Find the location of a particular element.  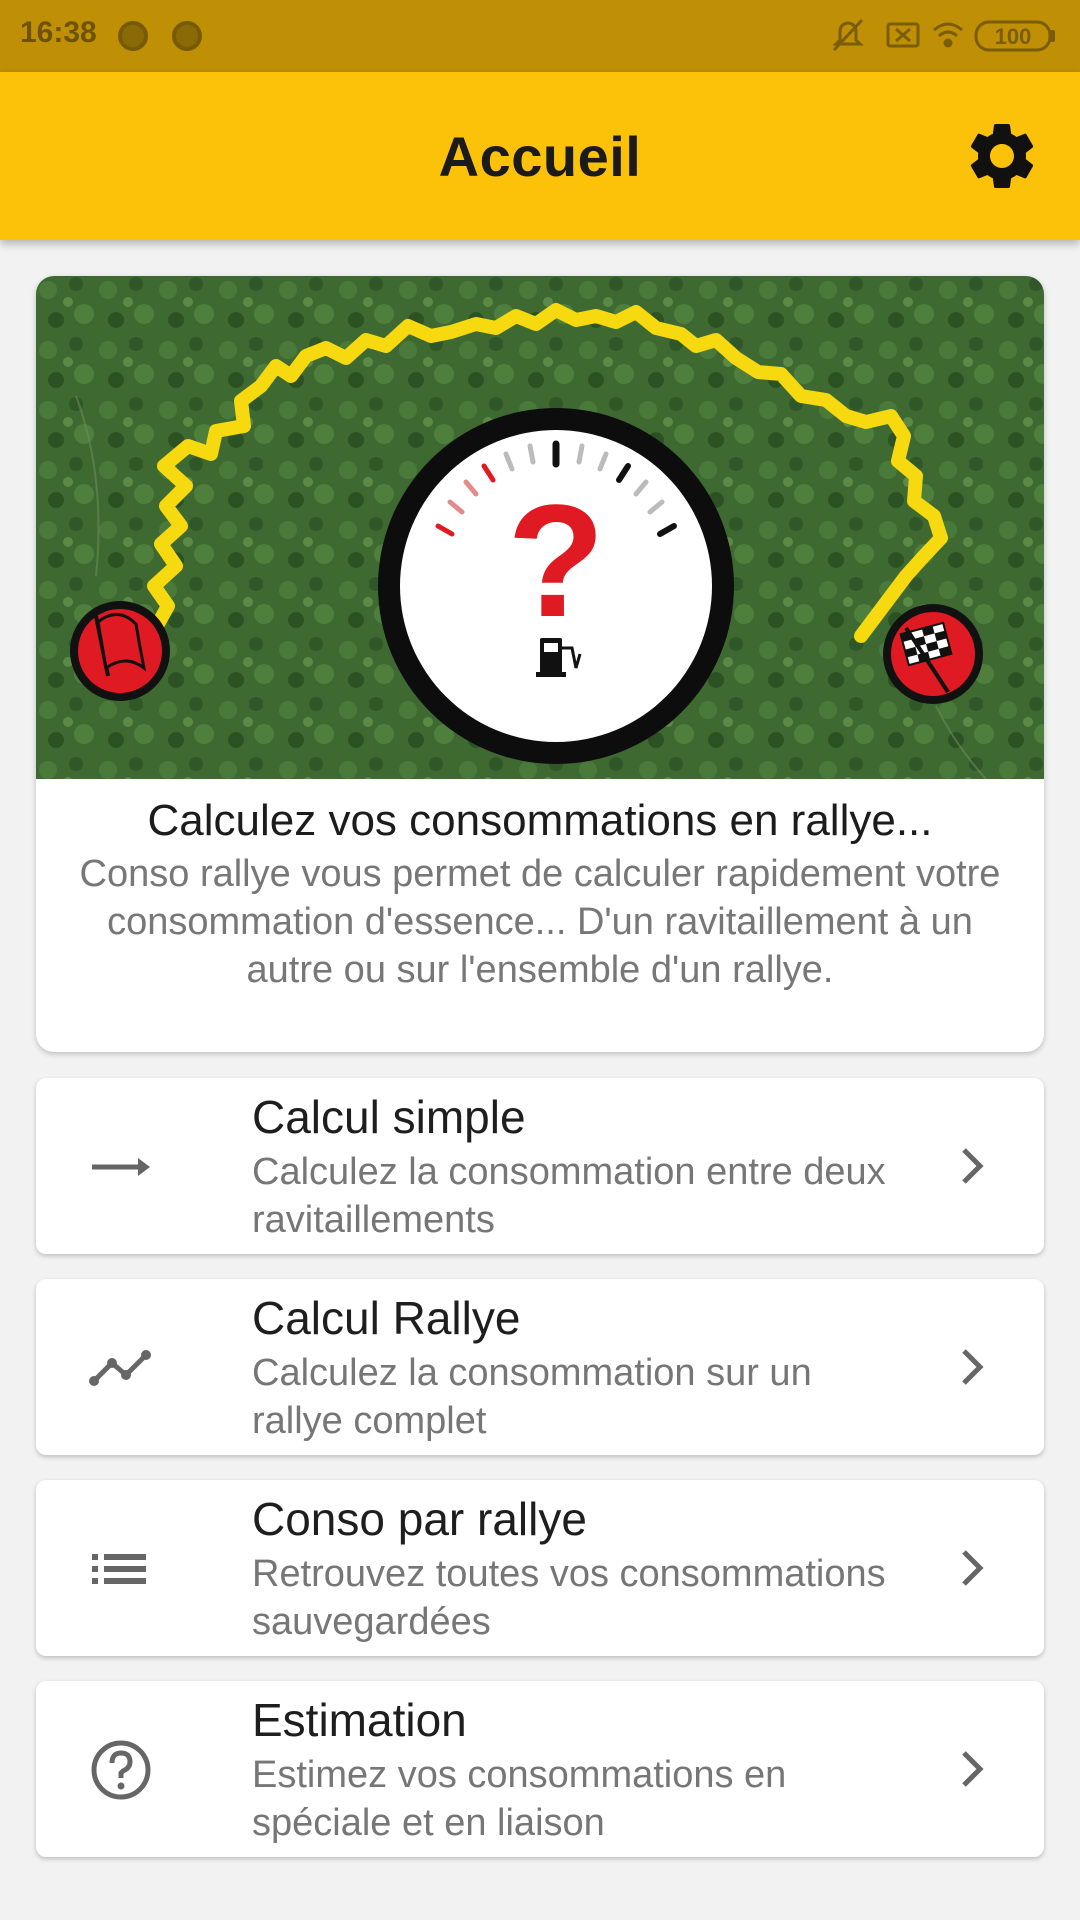

status-icons: 100 is located at coordinates (943, 35).